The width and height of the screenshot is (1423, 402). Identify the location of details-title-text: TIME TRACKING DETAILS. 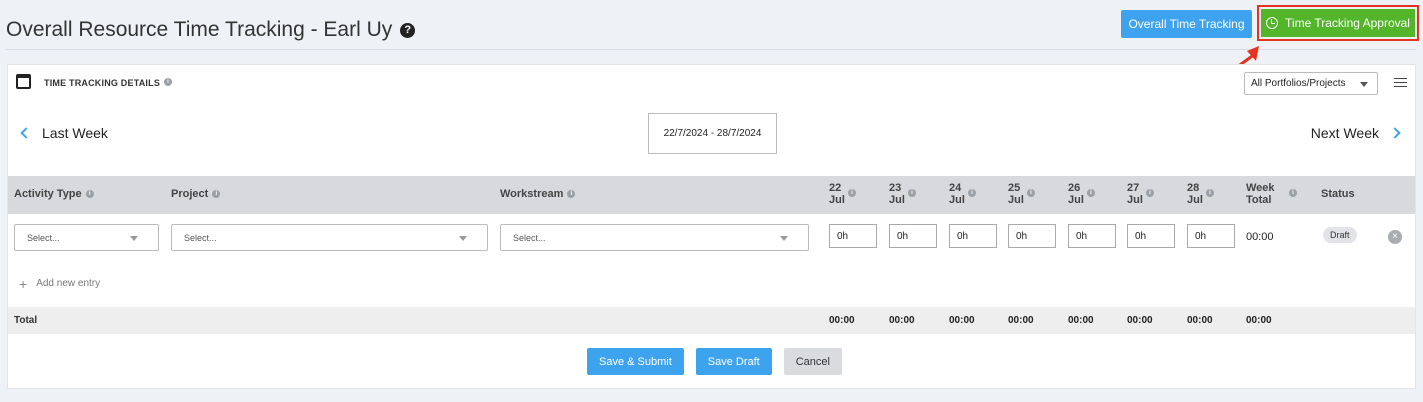
(102, 83).